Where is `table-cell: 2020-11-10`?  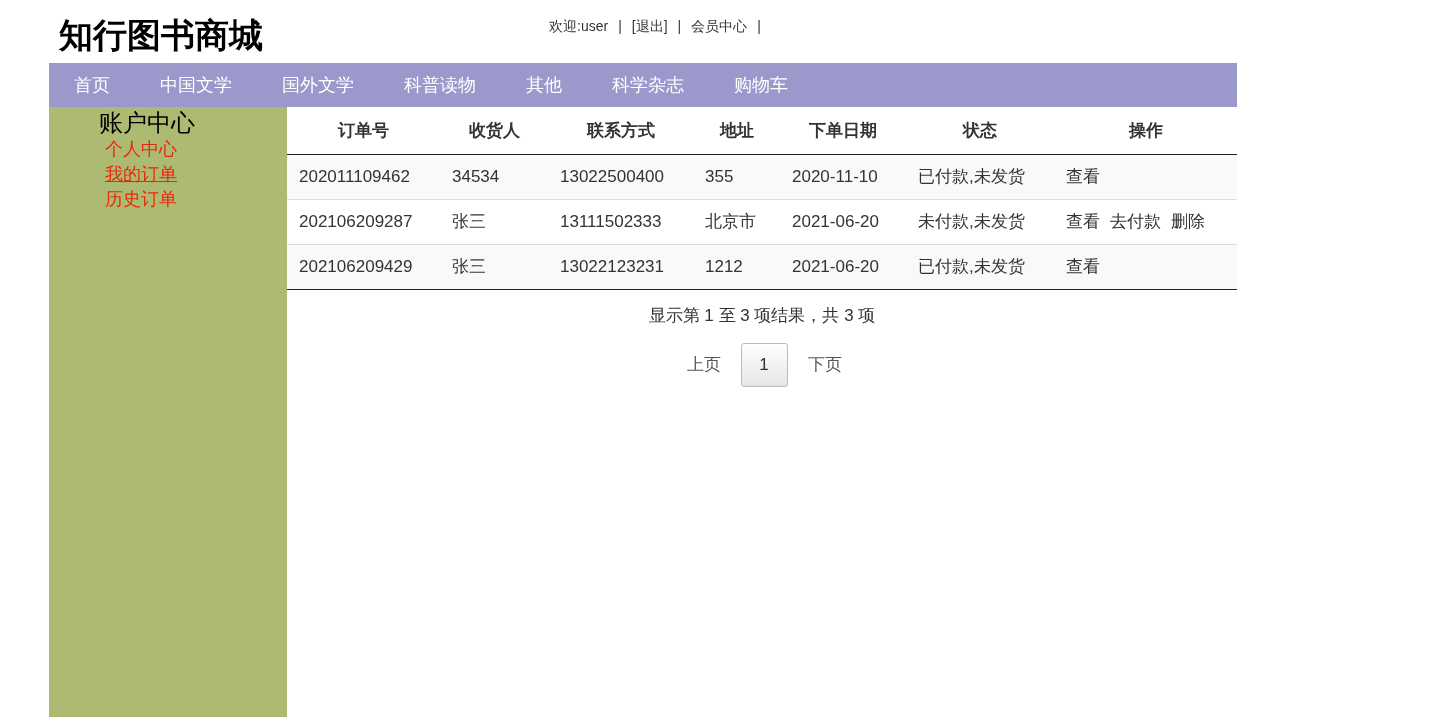 table-cell: 2020-11-10 is located at coordinates (835, 177).